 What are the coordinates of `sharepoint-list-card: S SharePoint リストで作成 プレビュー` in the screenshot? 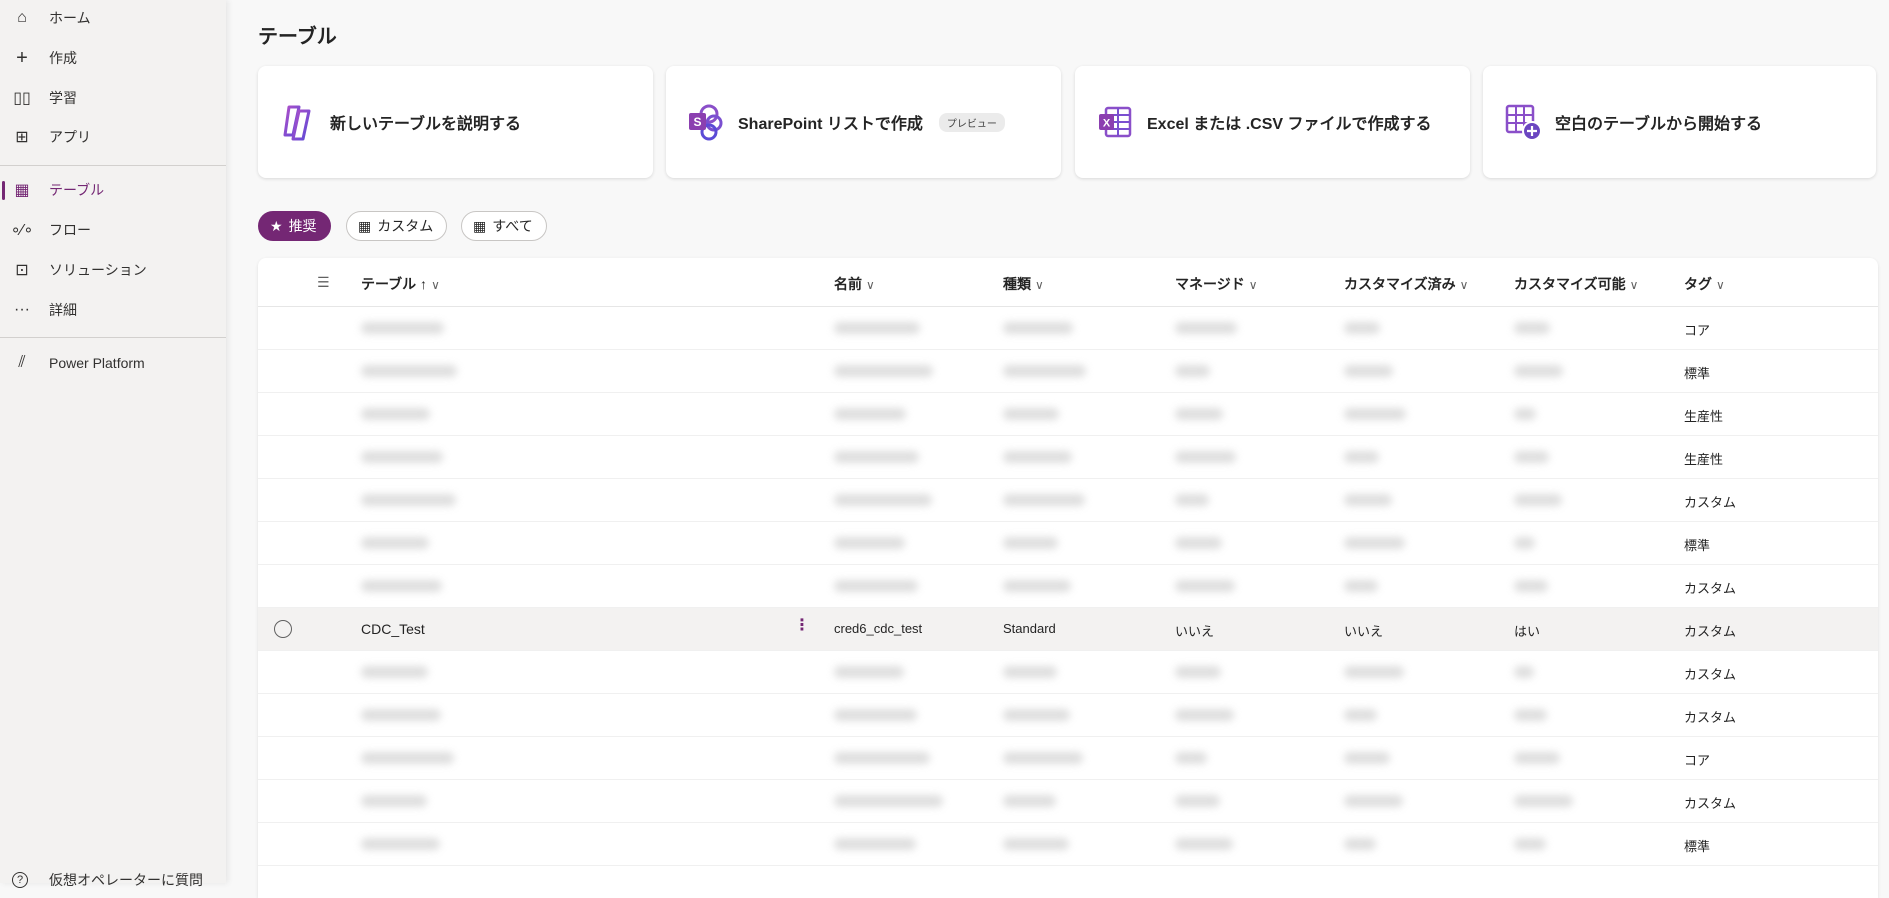 It's located at (863, 122).